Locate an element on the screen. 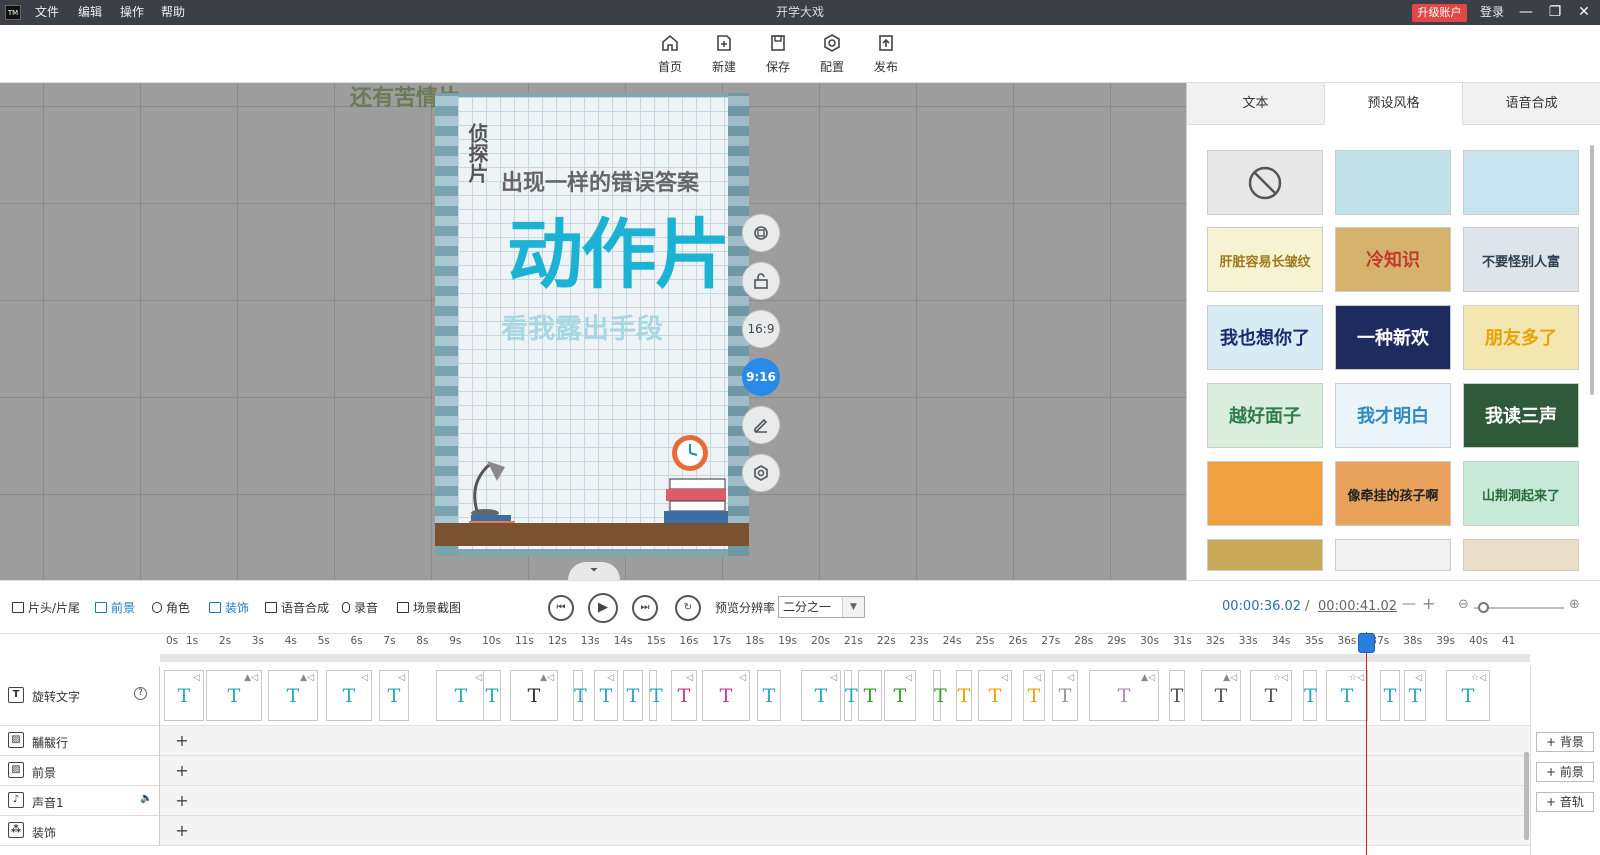  tab-foreground: 前景 is located at coordinates (115, 607).